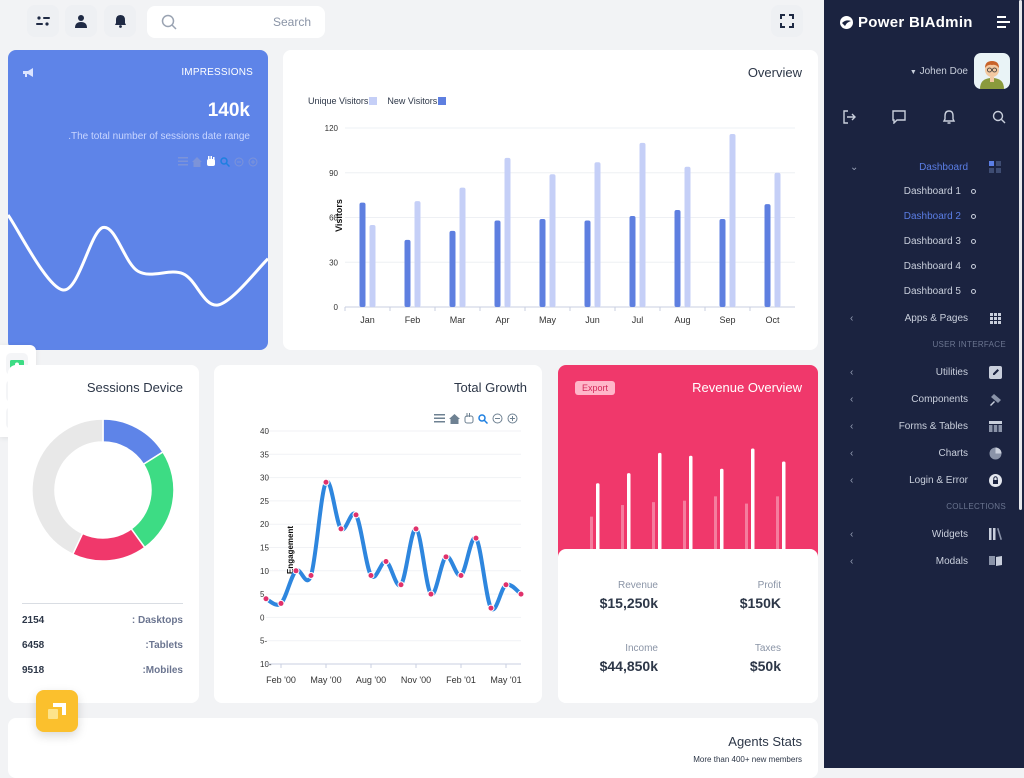 The width and height of the screenshot is (1024, 778). Describe the element at coordinates (924, 453) in the screenshot. I see `sidebar-item-charts: ‹ Charts` at that location.